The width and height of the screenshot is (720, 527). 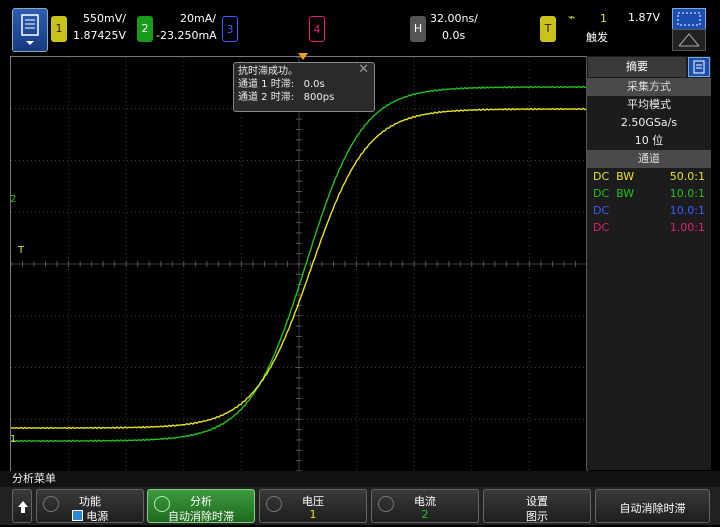 I want to click on channel-1-button: 1, so click(x=59, y=29).